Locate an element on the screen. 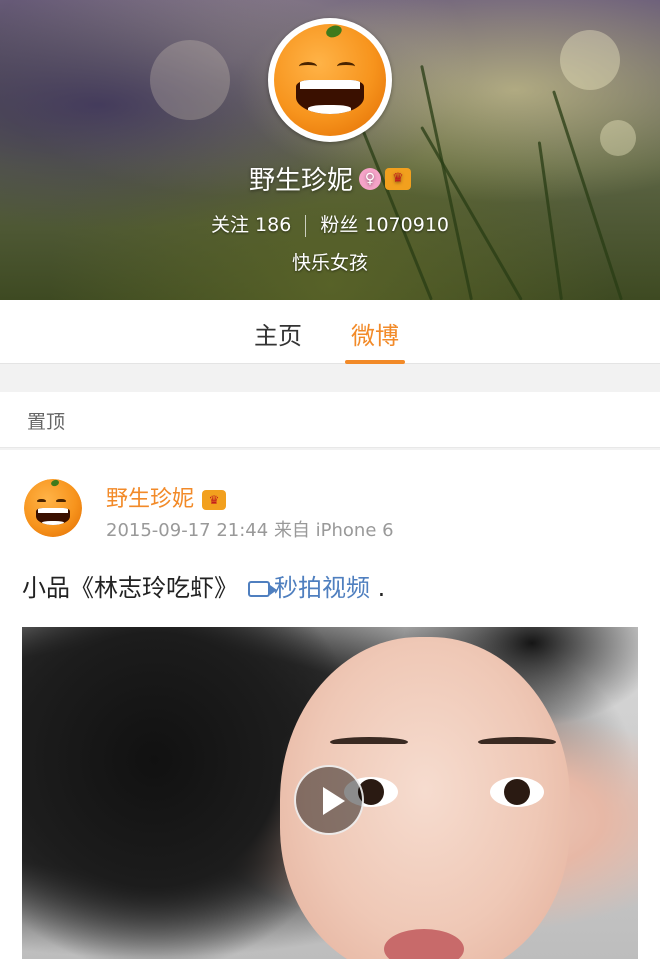  profile-tabs: 主页 微博 is located at coordinates (330, 332).